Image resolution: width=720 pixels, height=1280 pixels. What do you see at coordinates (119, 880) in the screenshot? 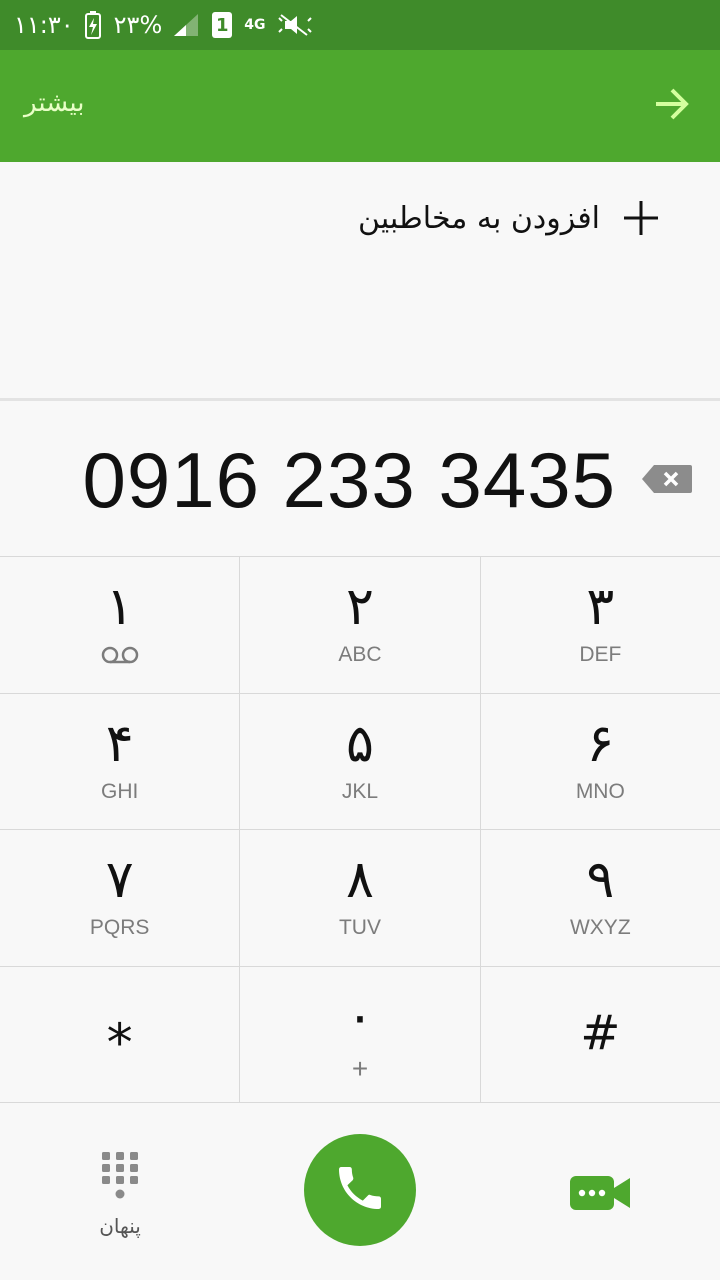
I see `key-digit: ۷` at bounding box center [119, 880].